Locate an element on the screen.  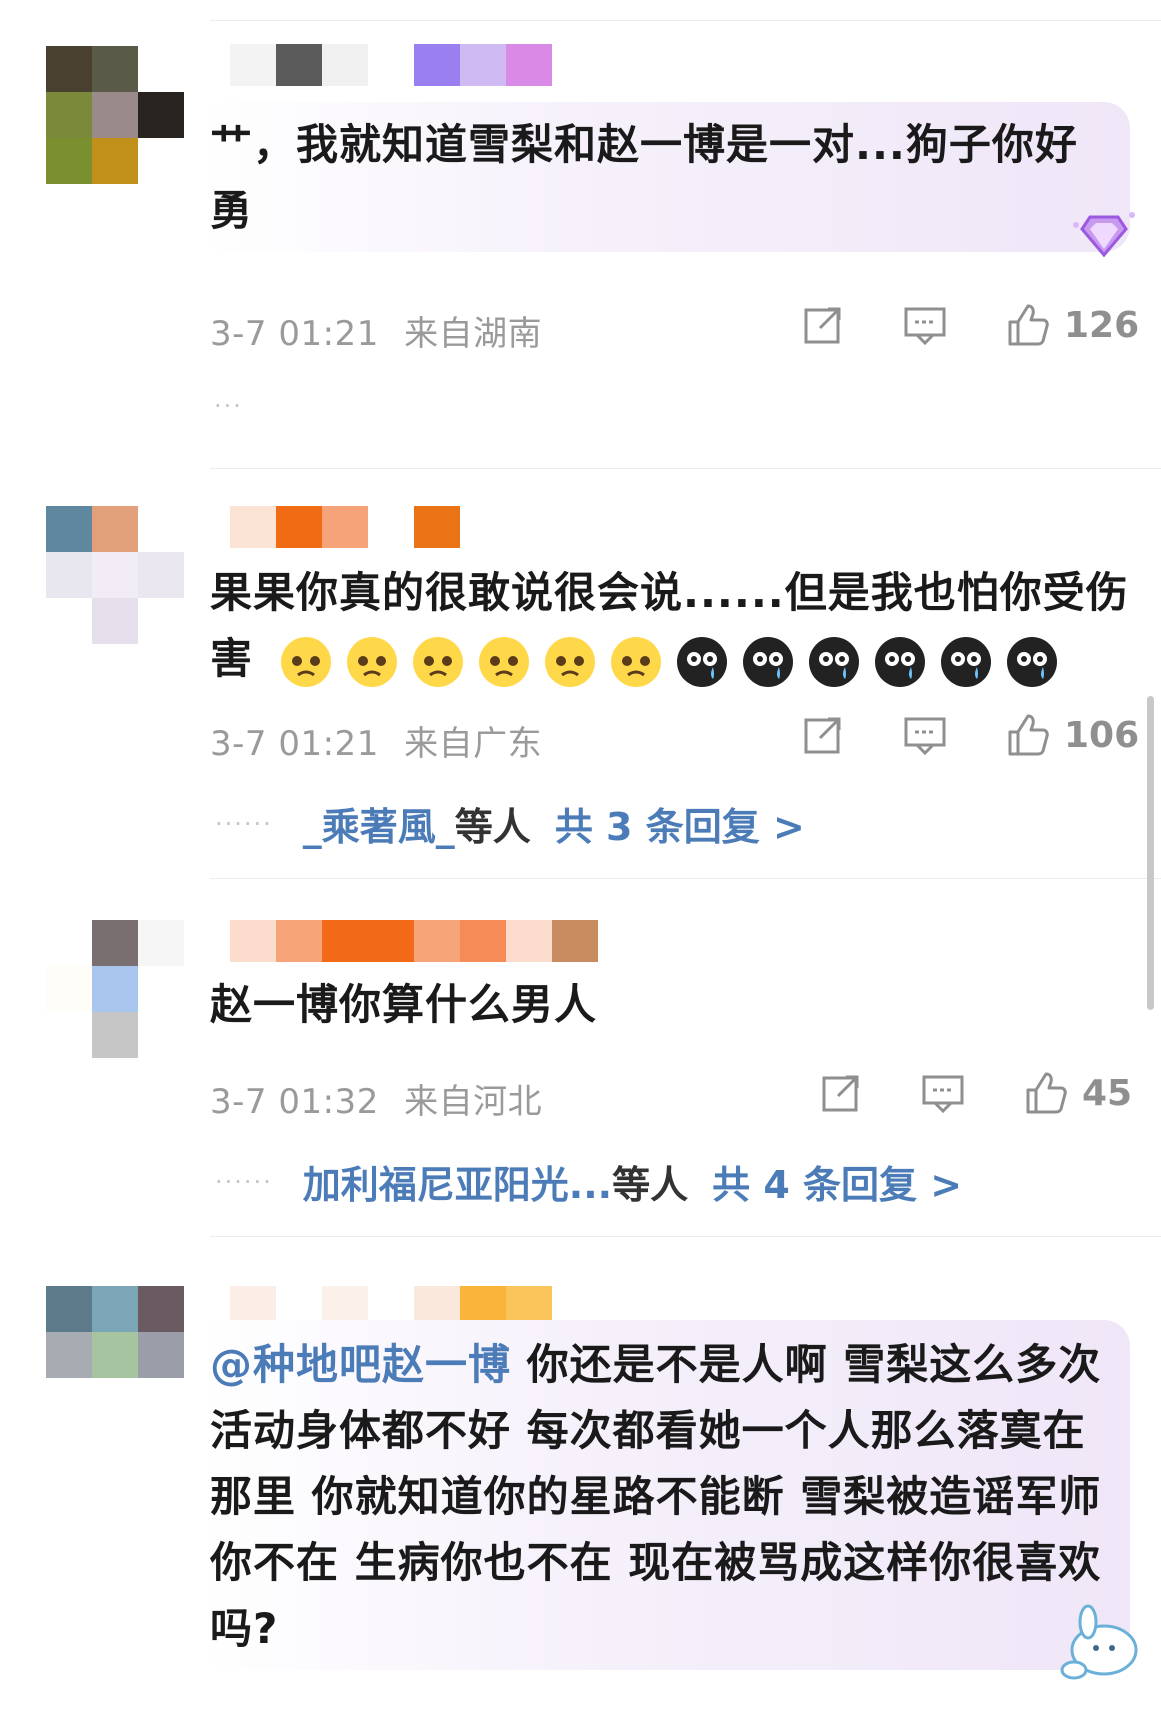
comment-location: 来自湖南 is located at coordinates (473, 334).